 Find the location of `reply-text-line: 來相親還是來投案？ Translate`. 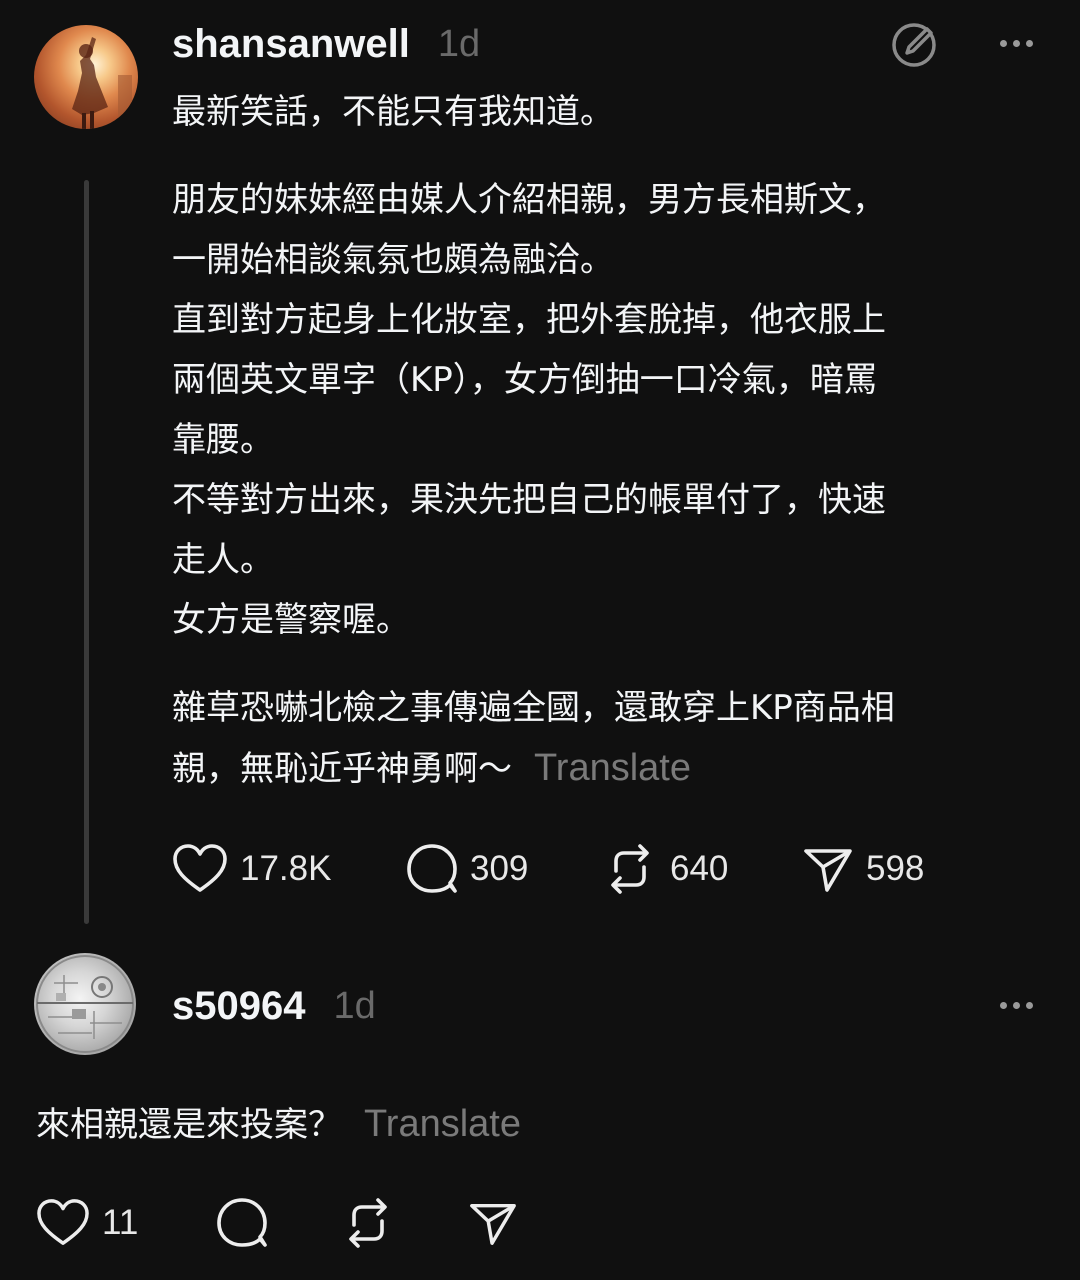

reply-text-line: 來相親還是來投案？ Translate is located at coordinates (278, 1124).